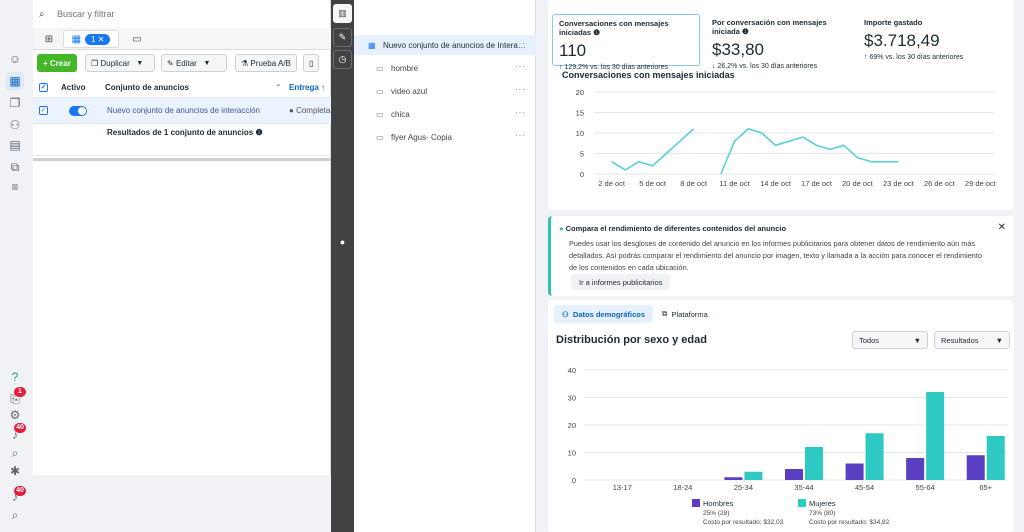 The width and height of the screenshot is (1024, 532). Describe the element at coordinates (803, 487) in the screenshot. I see `x-tick-label: 35-44` at that location.